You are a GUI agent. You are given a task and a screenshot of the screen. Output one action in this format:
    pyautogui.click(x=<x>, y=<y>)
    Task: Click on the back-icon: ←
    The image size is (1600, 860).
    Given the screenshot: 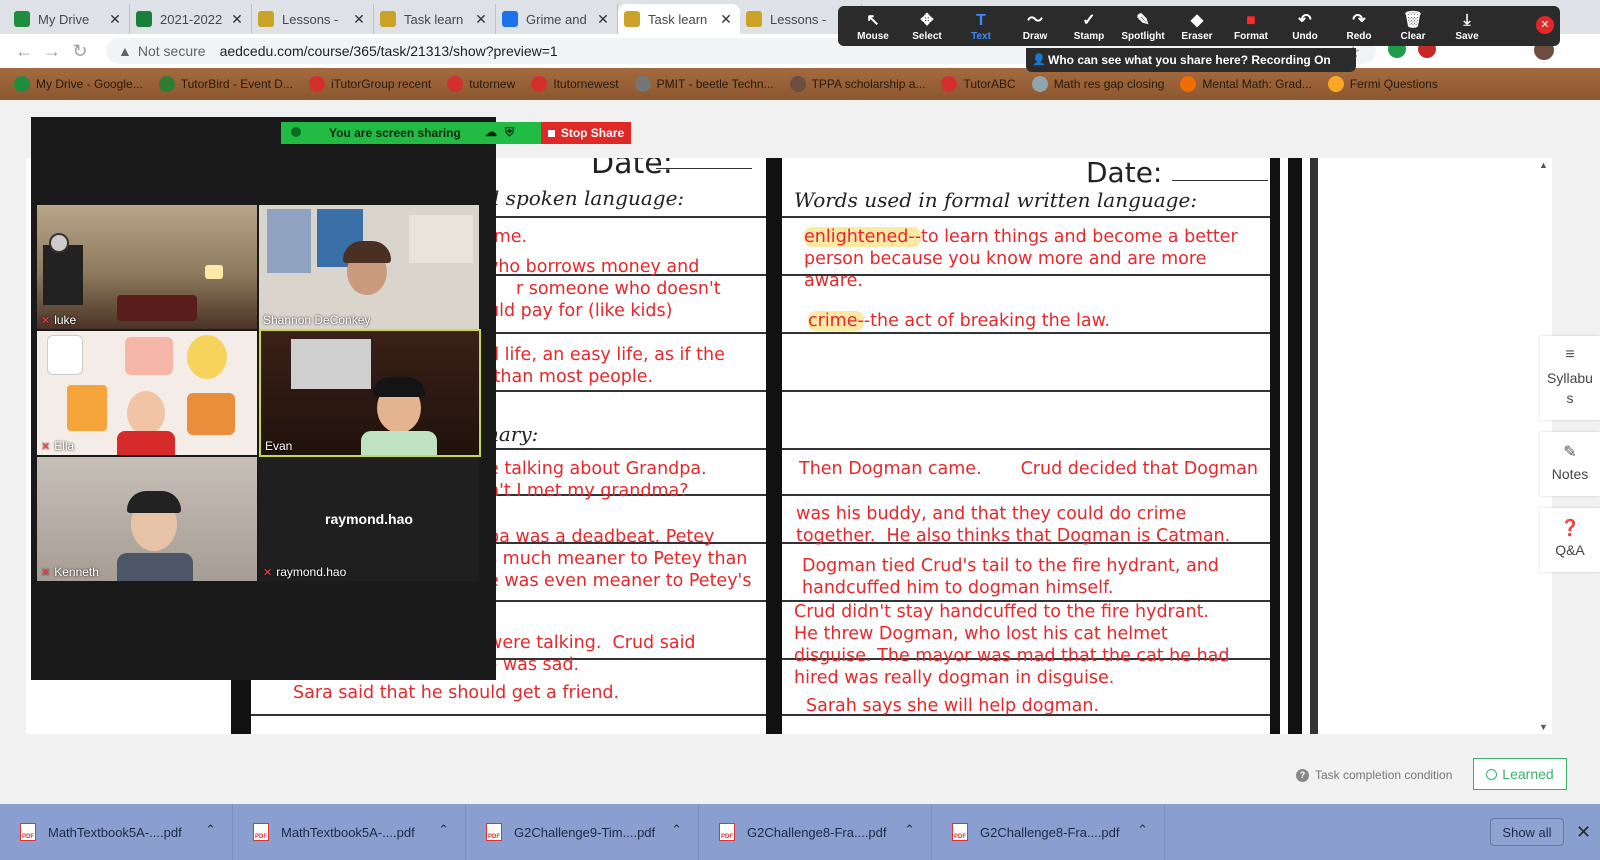 What is the action you would take?
    pyautogui.click(x=24, y=51)
    